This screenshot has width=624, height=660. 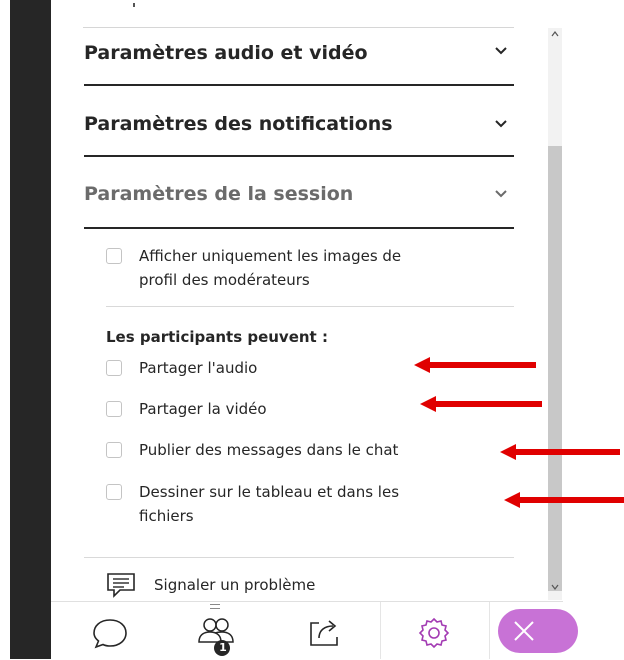 What do you see at coordinates (524, 631) in the screenshot?
I see `close-icon` at bounding box center [524, 631].